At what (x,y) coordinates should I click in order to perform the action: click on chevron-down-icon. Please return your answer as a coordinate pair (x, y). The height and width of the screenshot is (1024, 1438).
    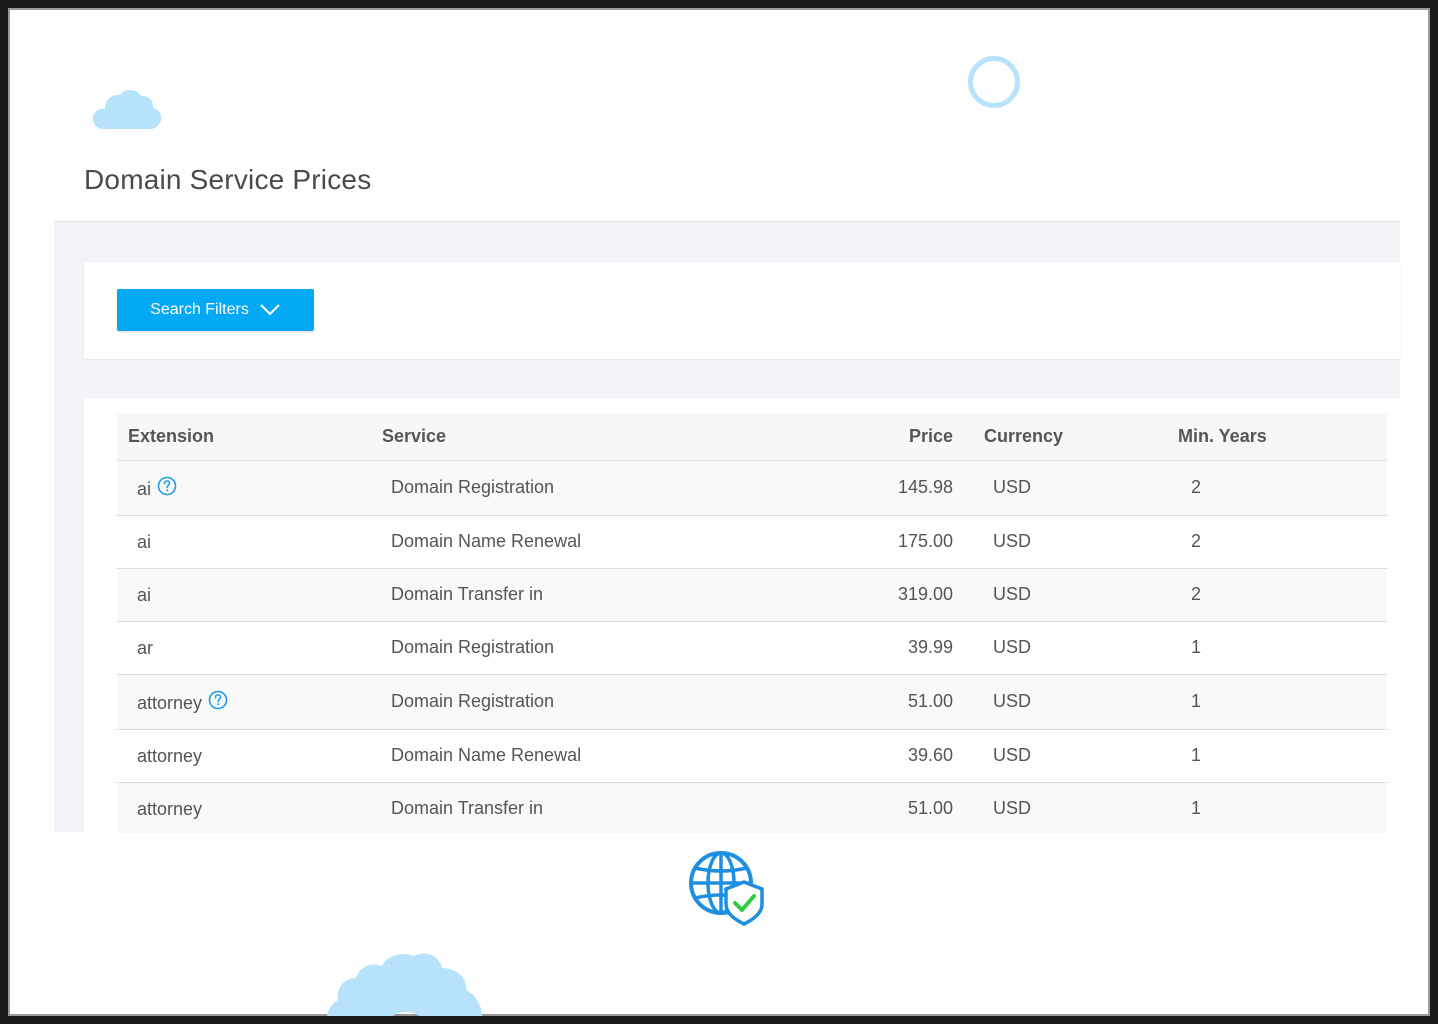
    Looking at the image, I should click on (270, 310).